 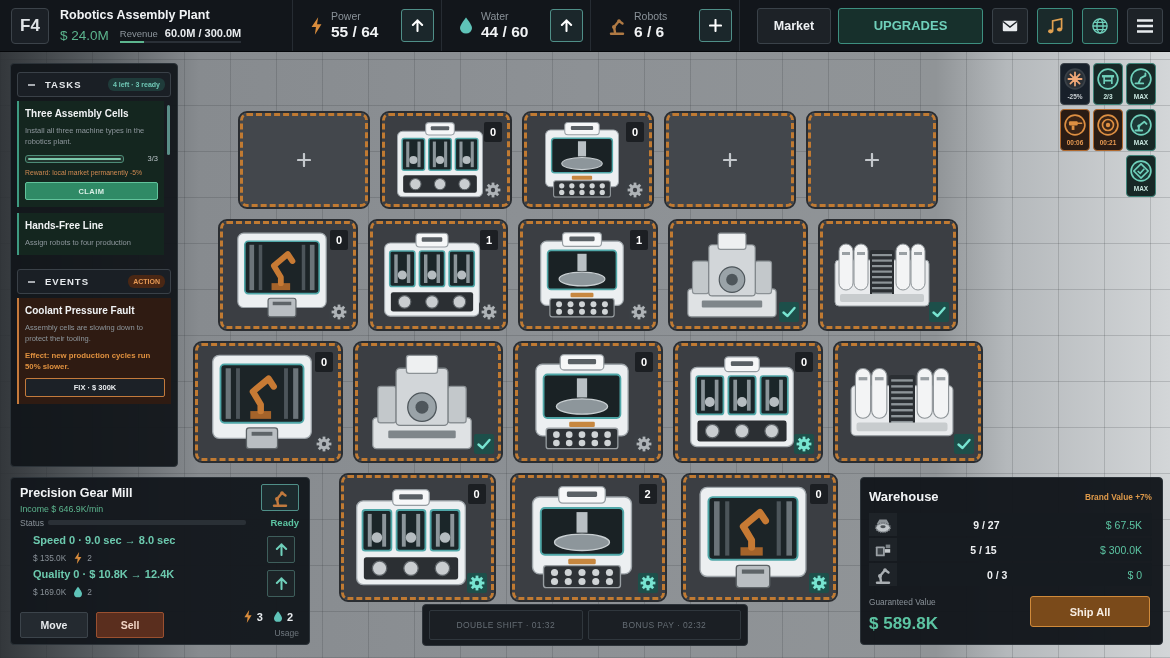 What do you see at coordinates (1090, 611) in the screenshot?
I see `ship-all-button: Ship All` at bounding box center [1090, 611].